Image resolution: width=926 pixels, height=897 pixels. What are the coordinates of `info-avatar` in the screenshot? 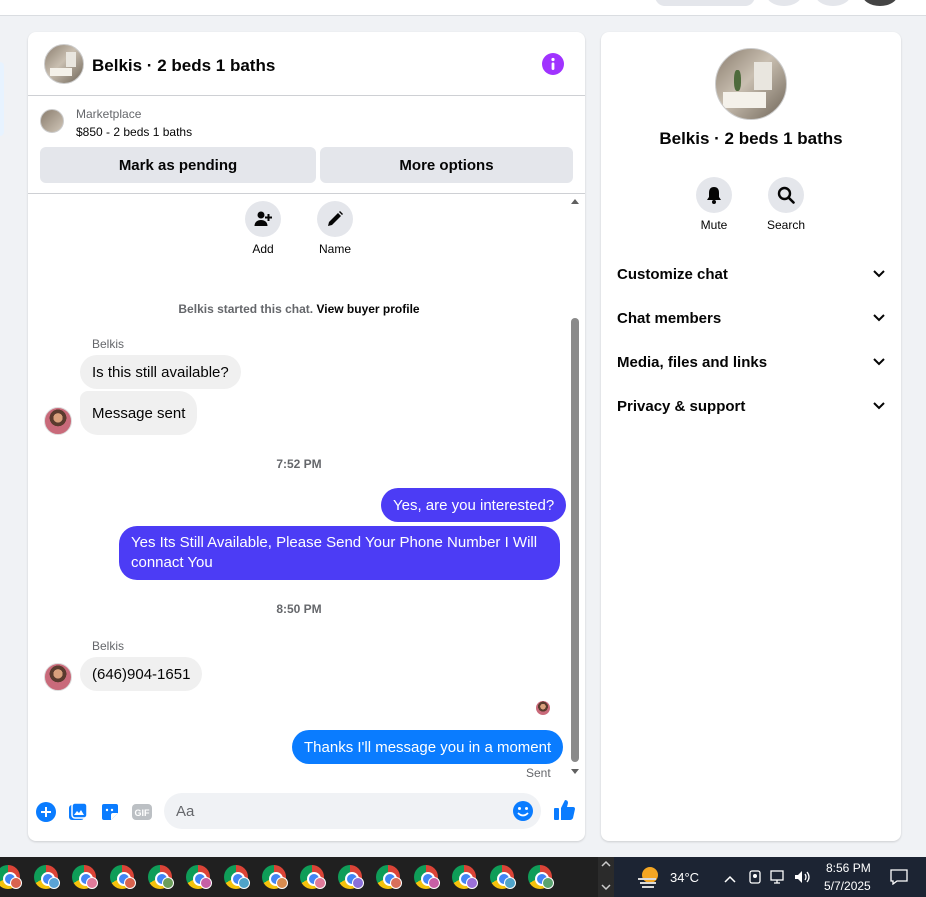 It's located at (751, 84).